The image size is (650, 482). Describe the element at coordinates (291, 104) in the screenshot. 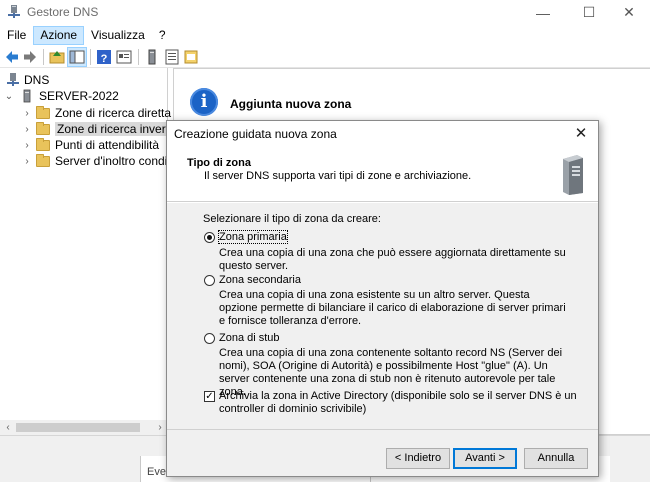

I see `pane-heading: Aggiunta nuova zona` at that location.